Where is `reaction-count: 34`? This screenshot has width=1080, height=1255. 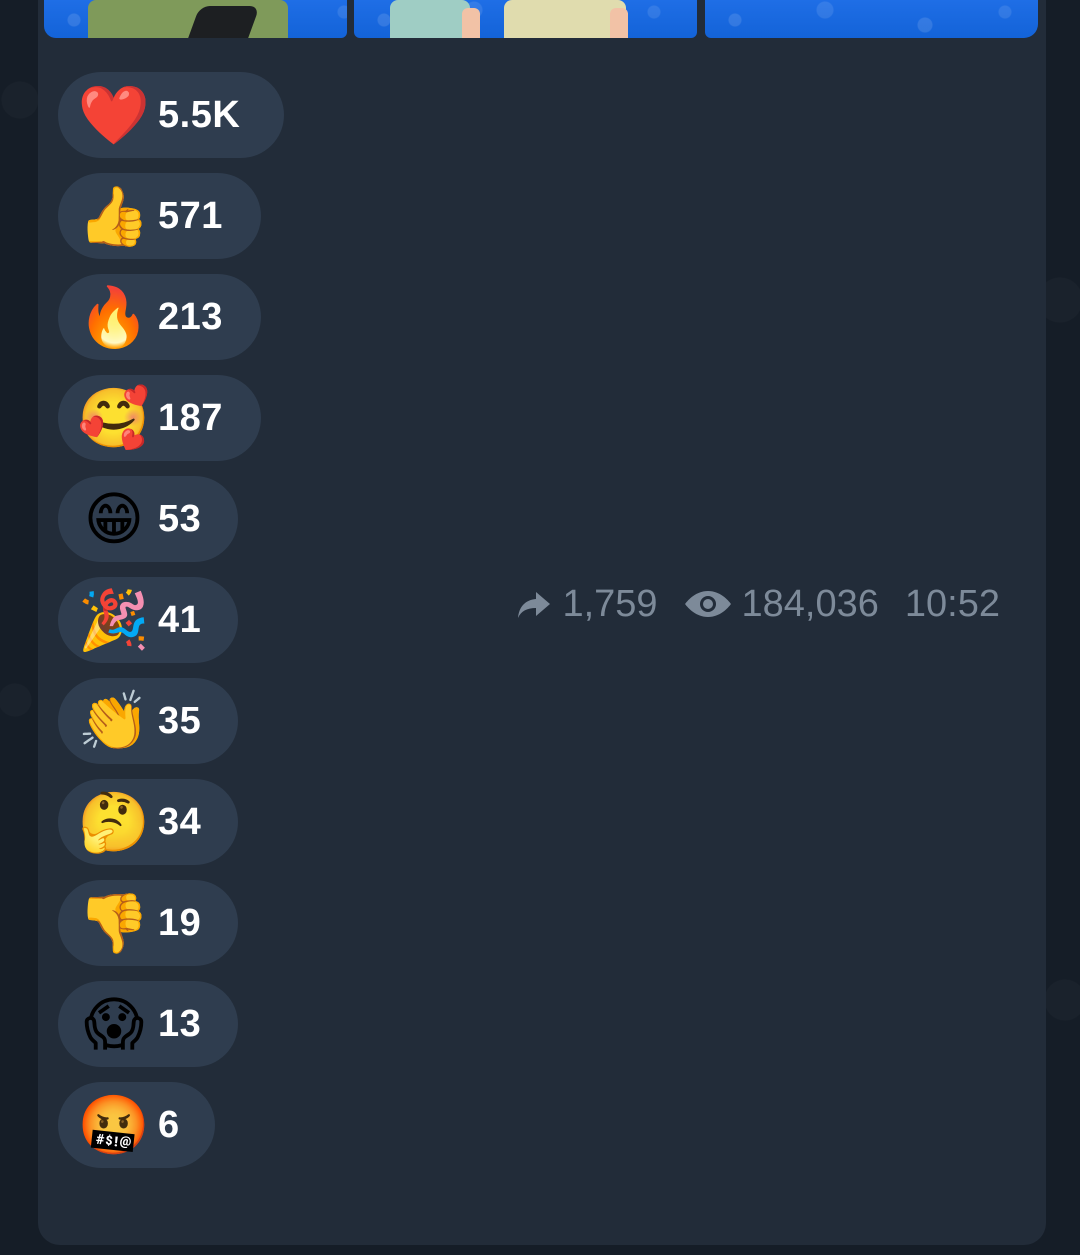
reaction-count: 34 is located at coordinates (180, 821).